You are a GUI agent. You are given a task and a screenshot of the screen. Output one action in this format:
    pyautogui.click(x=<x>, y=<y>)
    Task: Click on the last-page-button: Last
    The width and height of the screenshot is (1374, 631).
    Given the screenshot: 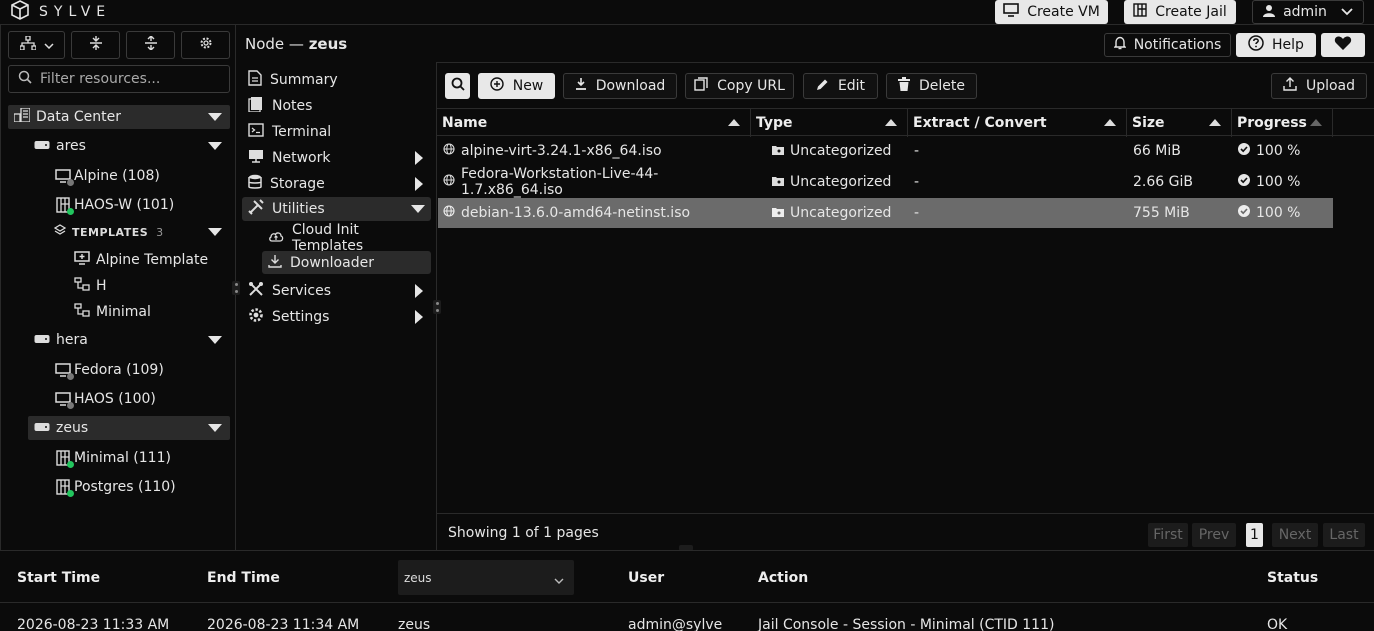 What is the action you would take?
    pyautogui.click(x=1344, y=535)
    